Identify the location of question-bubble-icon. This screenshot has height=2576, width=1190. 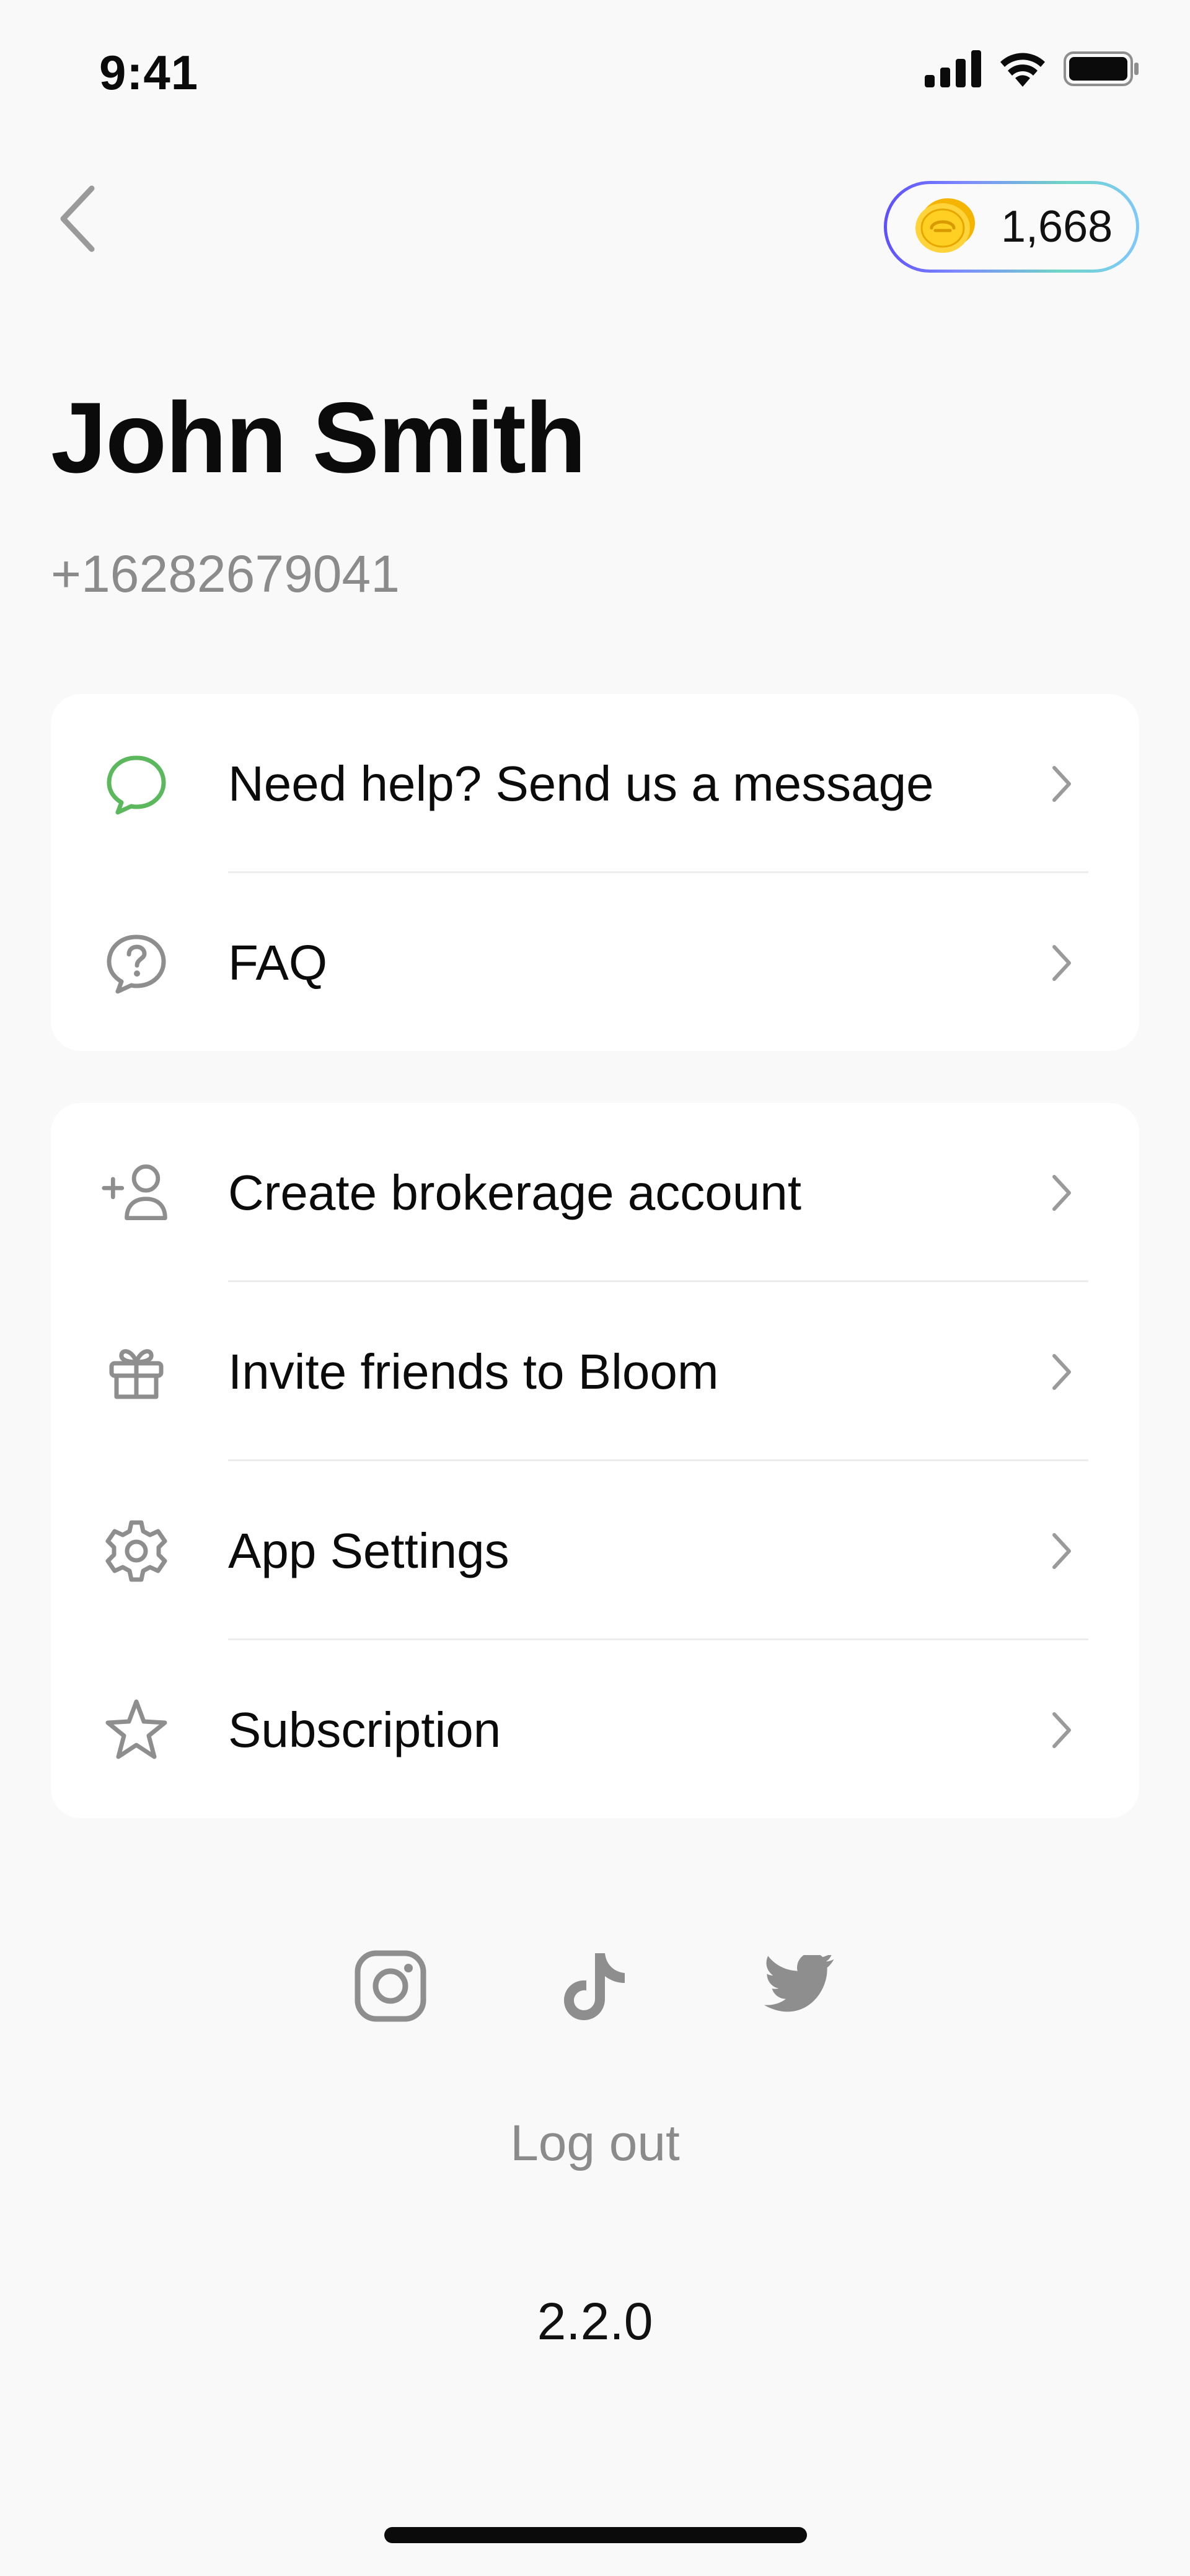
(136, 963).